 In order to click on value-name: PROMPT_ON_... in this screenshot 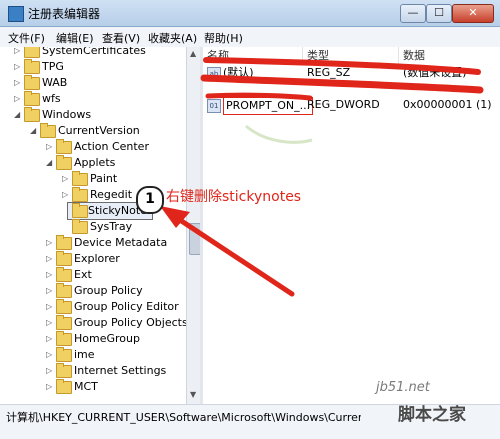, I will do `click(268, 106)`.